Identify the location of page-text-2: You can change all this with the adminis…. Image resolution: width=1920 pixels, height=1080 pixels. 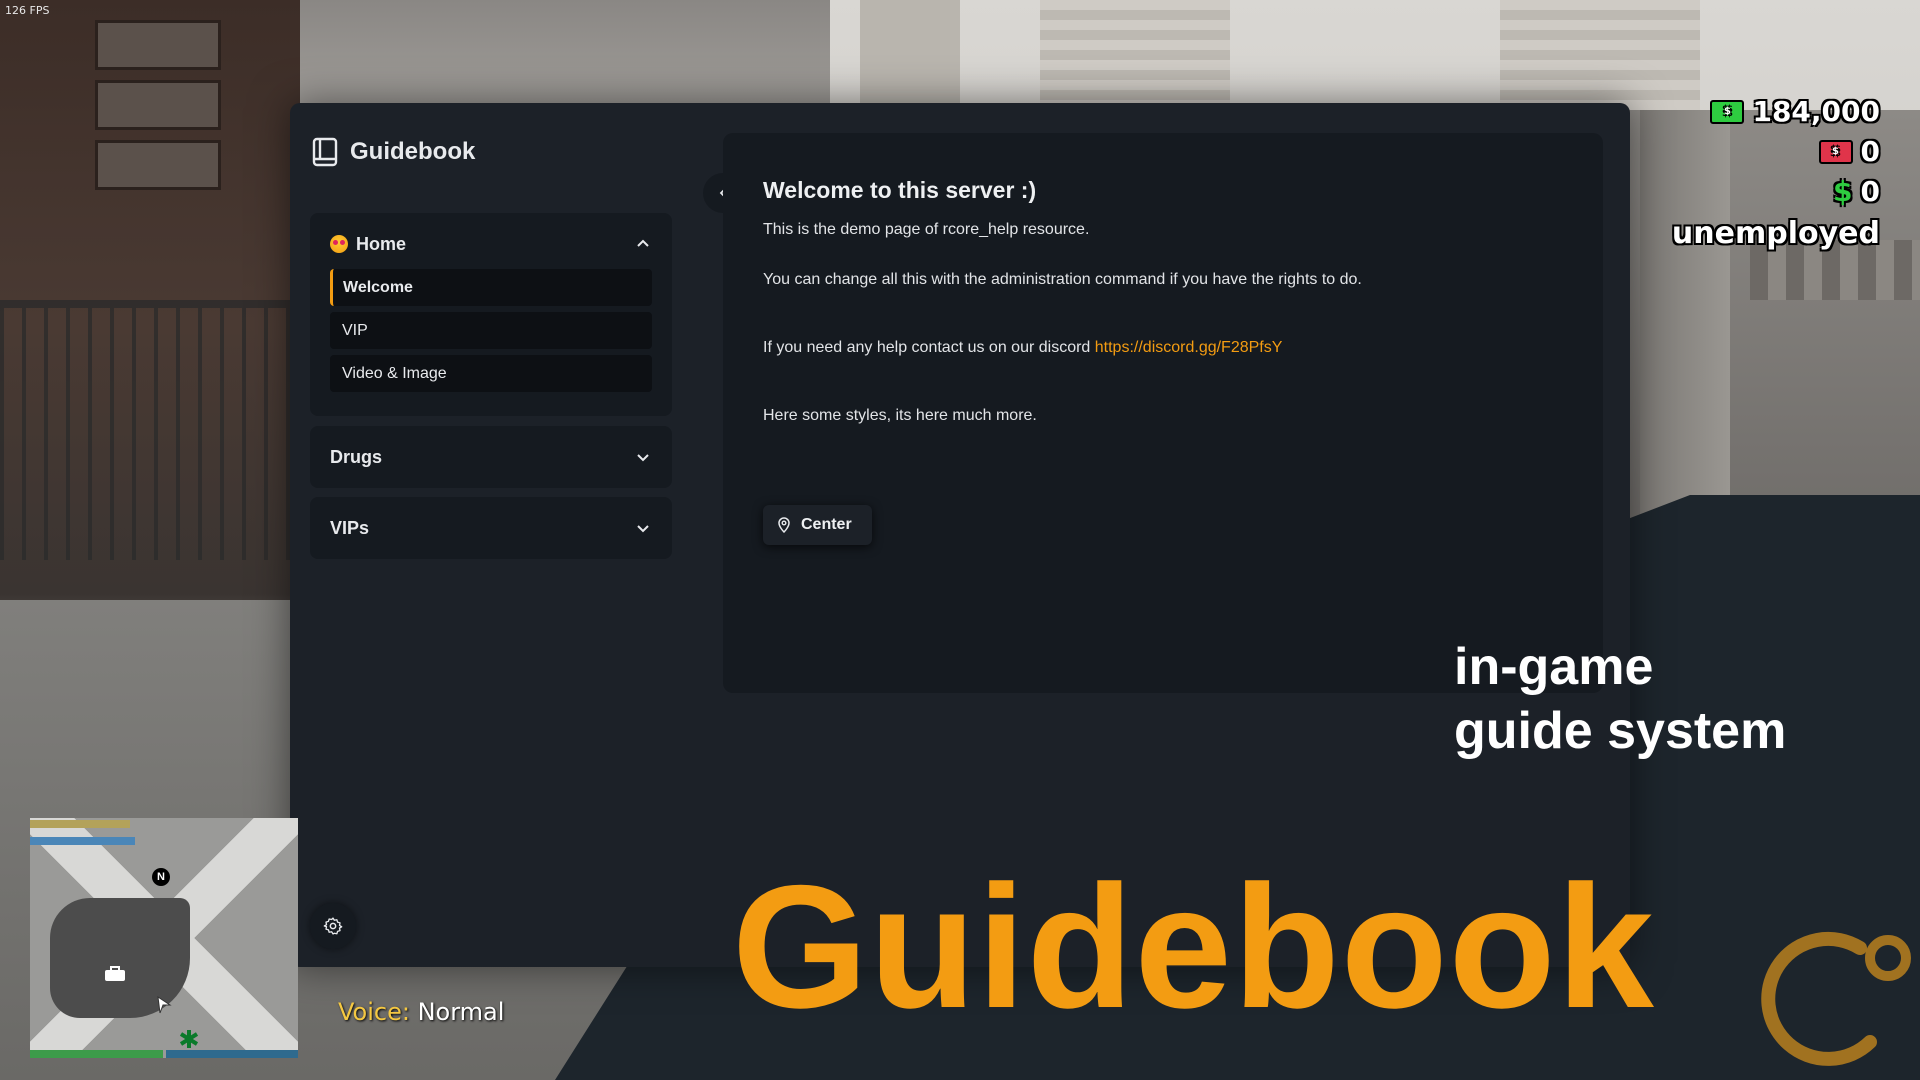
(1062, 279).